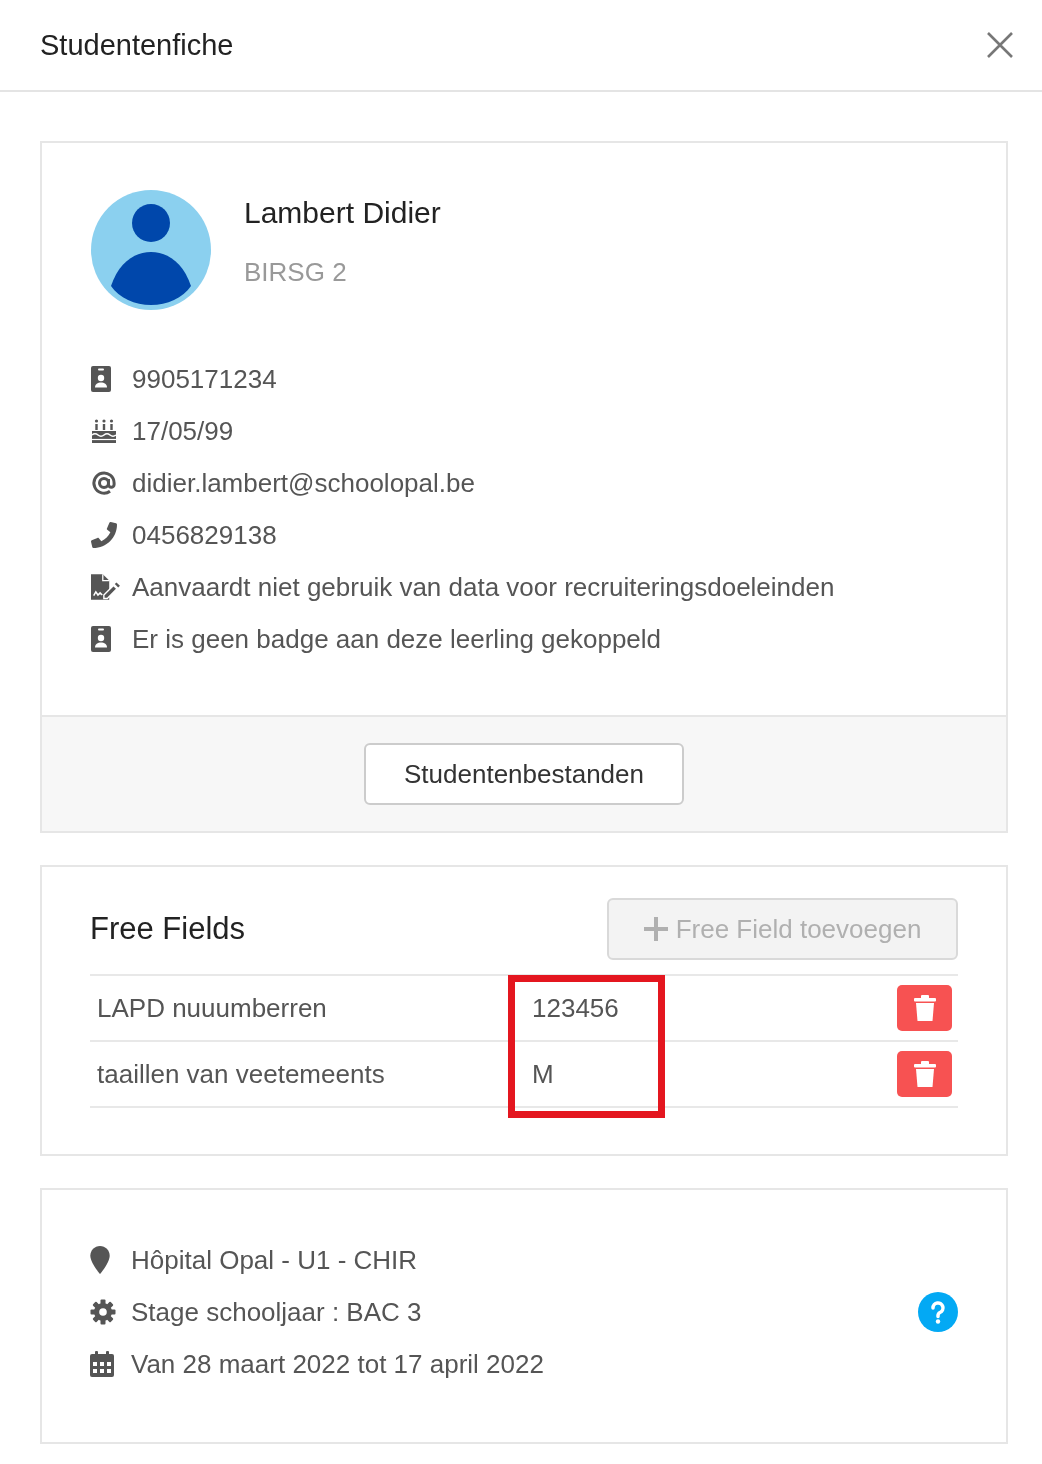 The height and width of the screenshot is (1464, 1042). Describe the element at coordinates (397, 639) in the screenshot. I see `badge-status: Er is geen badge aan deze leerling gekoppeld` at that location.